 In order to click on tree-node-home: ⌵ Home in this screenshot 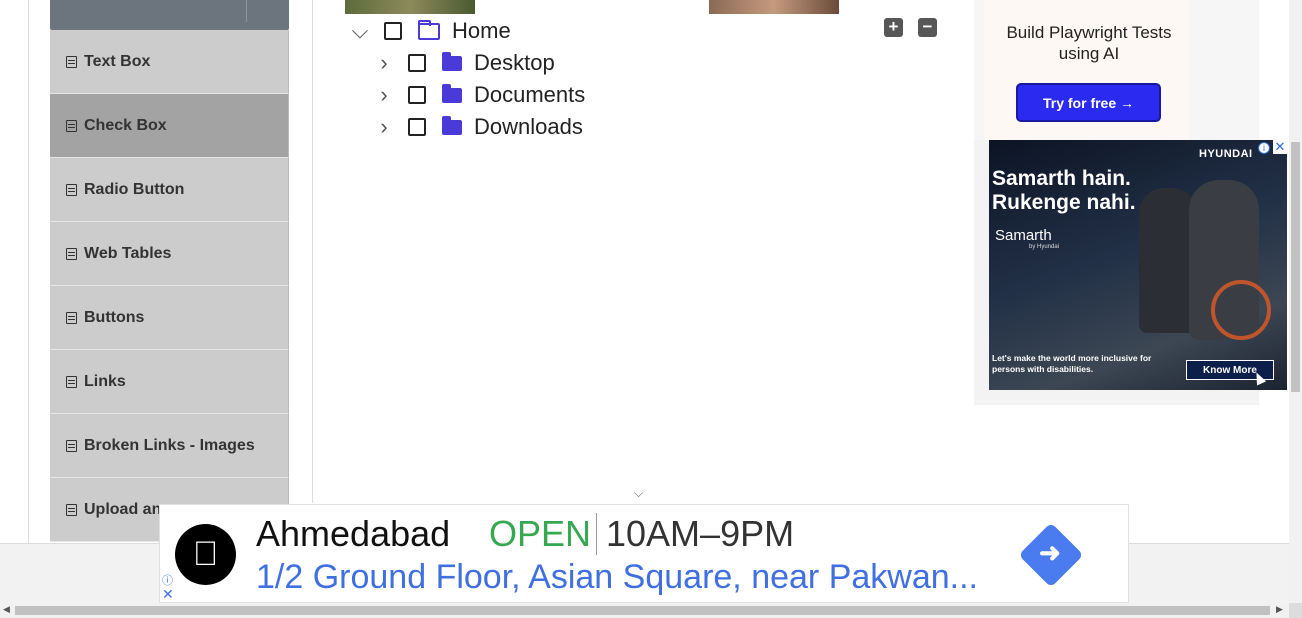, I will do `click(431, 31)`.